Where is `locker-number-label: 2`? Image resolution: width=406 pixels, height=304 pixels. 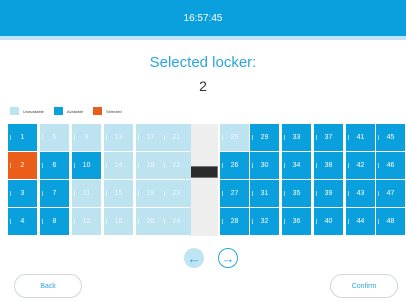
locker-number-label: 2 is located at coordinates (22, 165).